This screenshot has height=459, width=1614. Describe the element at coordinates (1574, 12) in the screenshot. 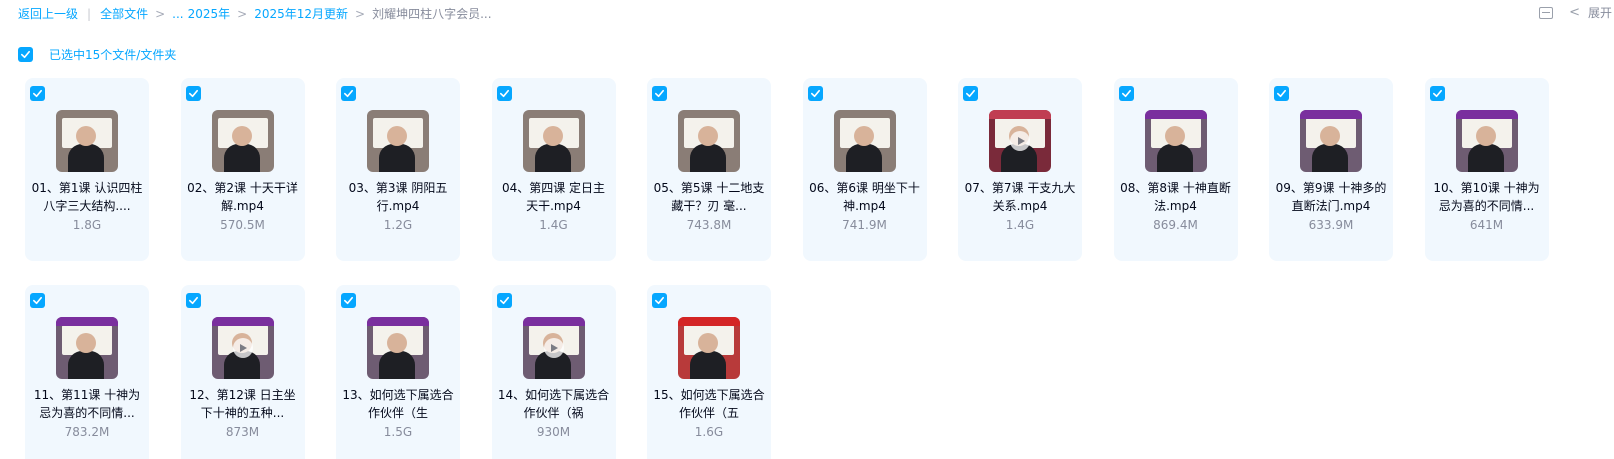

I see `chevron-left-icon: <` at that location.